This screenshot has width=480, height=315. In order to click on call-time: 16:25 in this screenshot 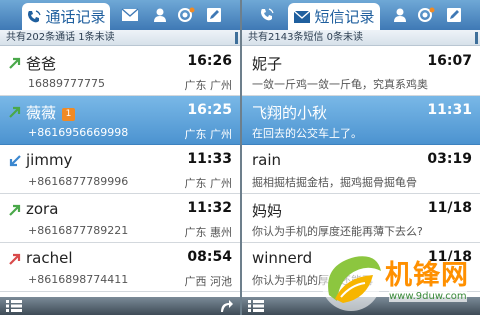, I will do `click(209, 110)`.